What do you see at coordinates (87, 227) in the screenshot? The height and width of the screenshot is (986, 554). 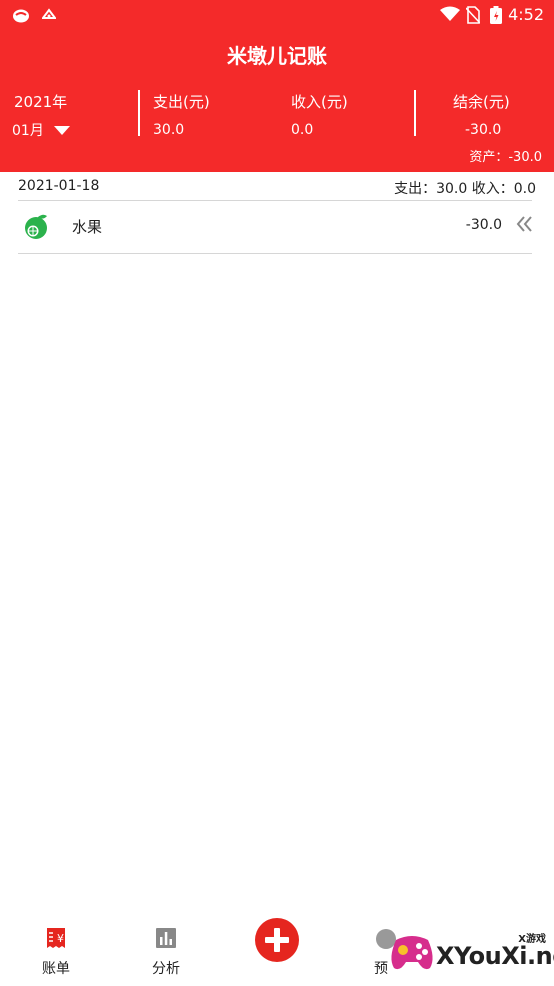 I see `entry-category: 水果` at bounding box center [87, 227].